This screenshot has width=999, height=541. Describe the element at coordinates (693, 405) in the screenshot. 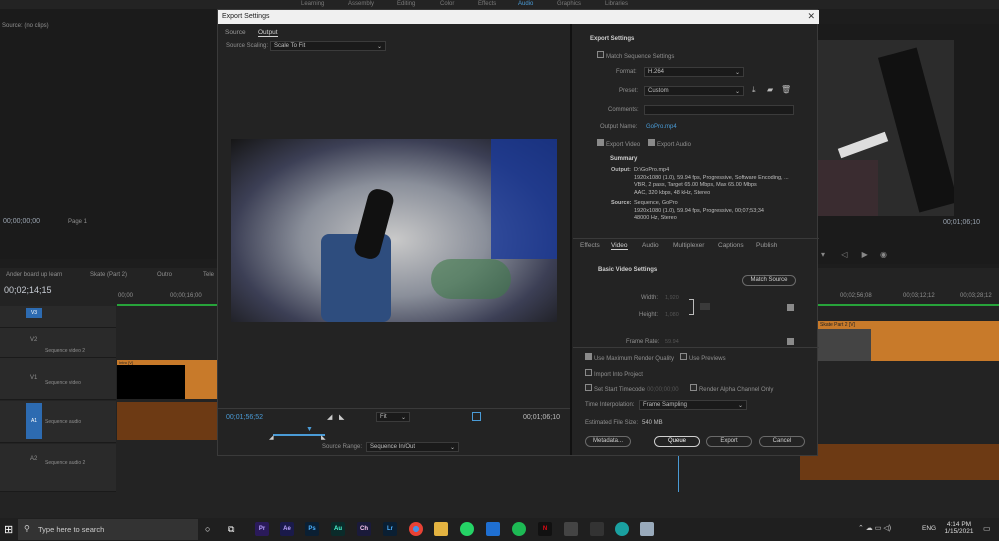

I see `time-interp-dropdown: Frame Sampling ⌄` at that location.